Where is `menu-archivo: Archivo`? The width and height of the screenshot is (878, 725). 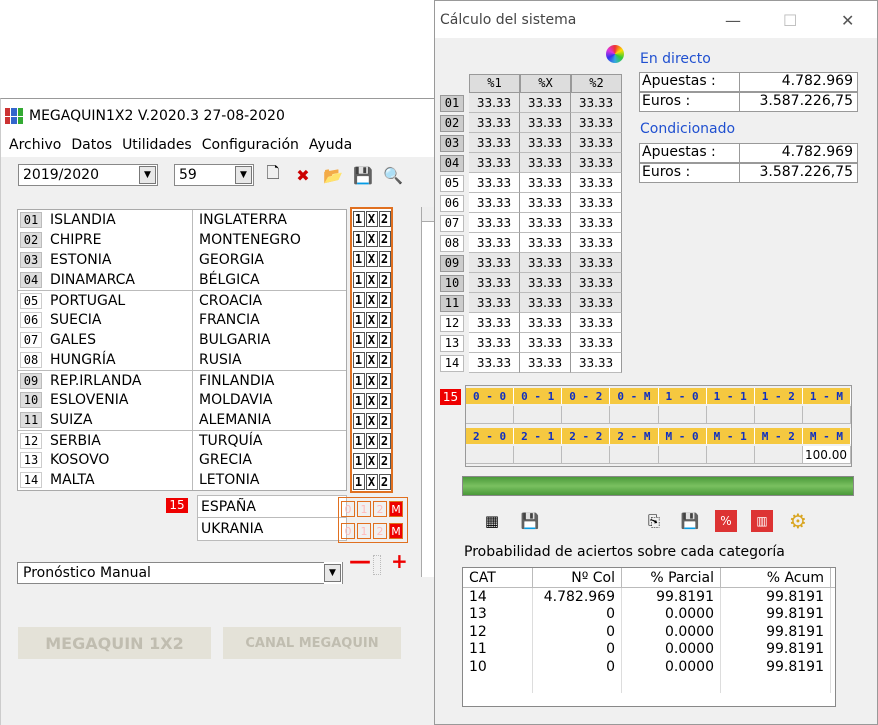
menu-archivo: Archivo is located at coordinates (35, 145).